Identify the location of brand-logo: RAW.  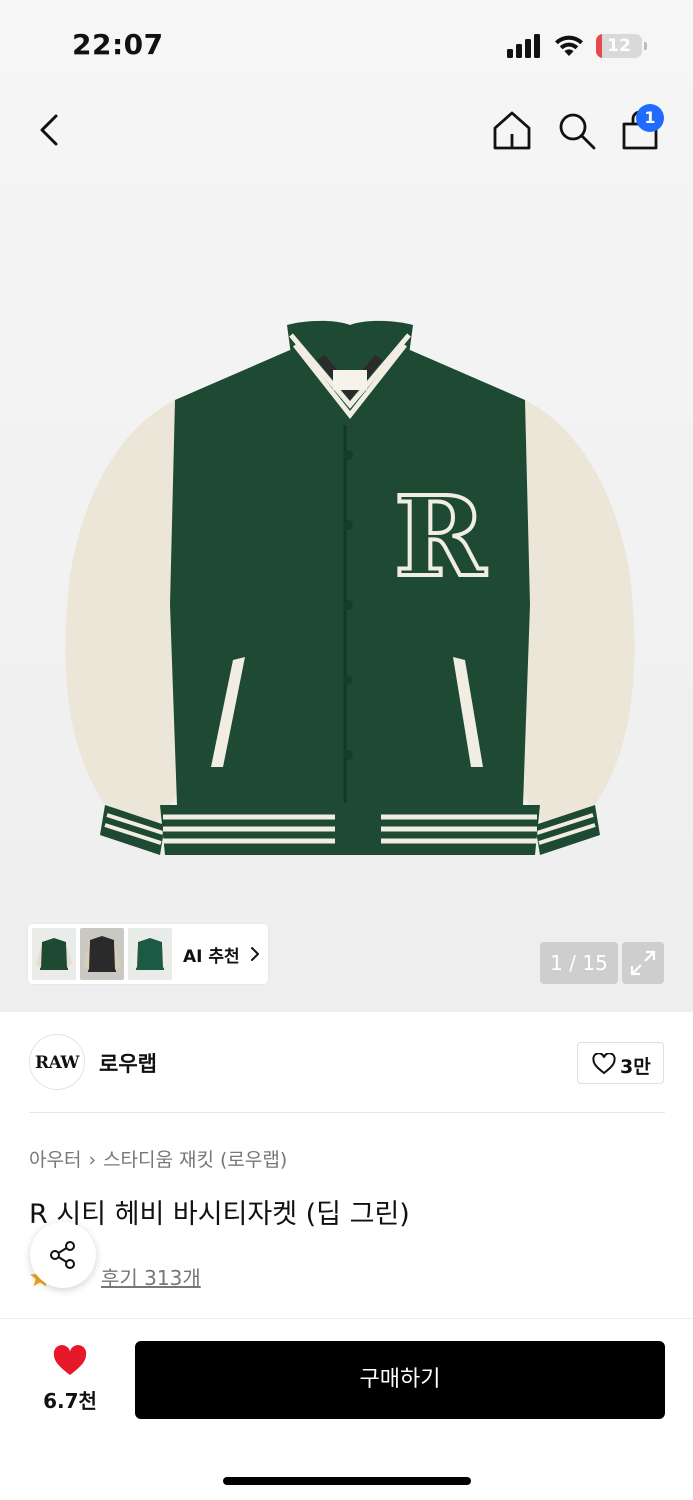
(57, 1062).